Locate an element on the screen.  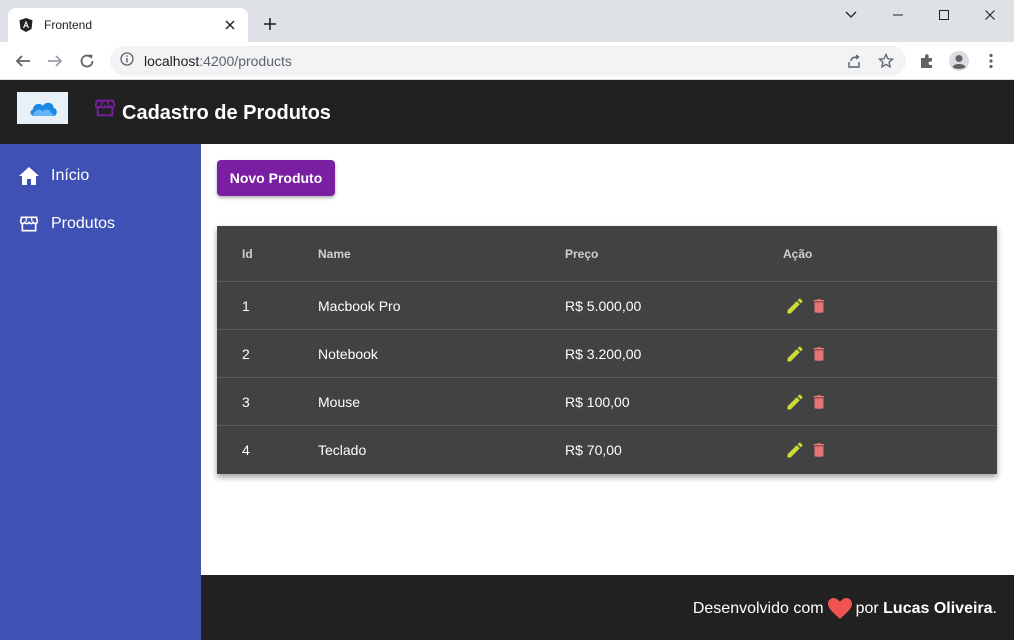
column-header-price: Preço is located at coordinates (582, 253).